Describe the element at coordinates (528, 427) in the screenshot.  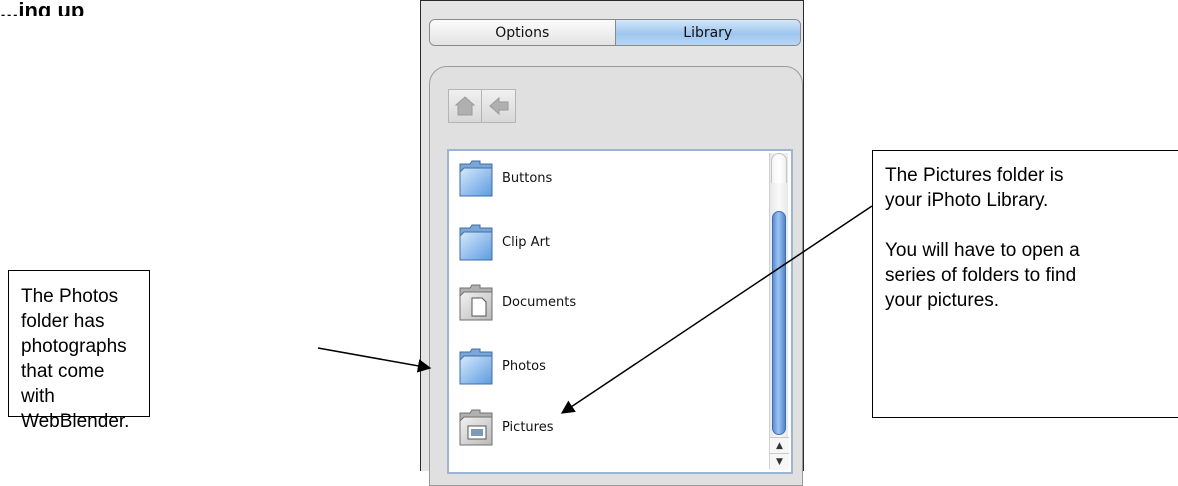
I see `folder-label: Pictures` at that location.